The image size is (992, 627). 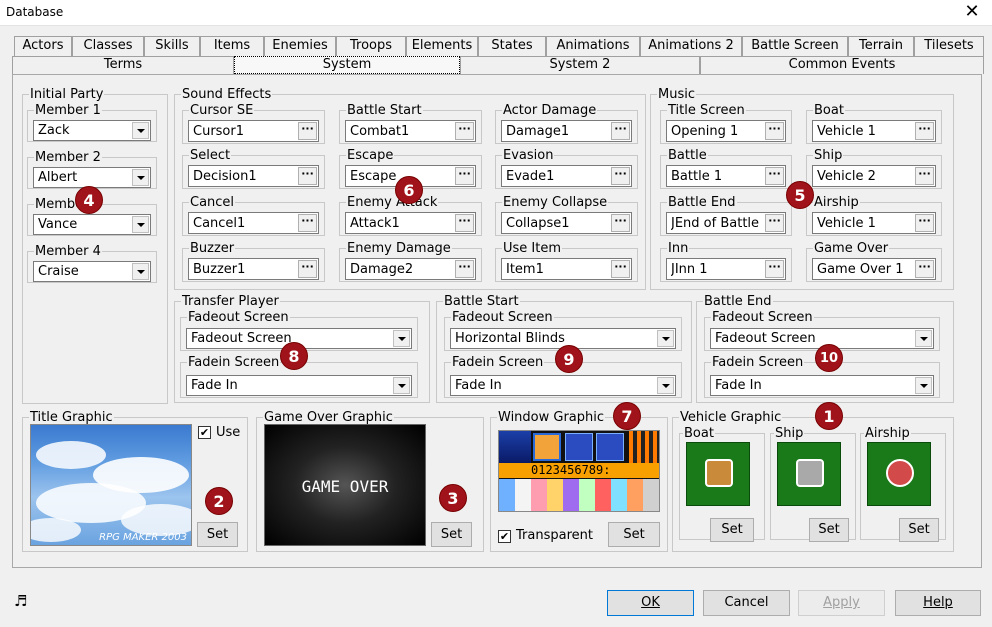 What do you see at coordinates (726, 176) in the screenshot?
I see `music-battle-field: Battle 1 ···` at bounding box center [726, 176].